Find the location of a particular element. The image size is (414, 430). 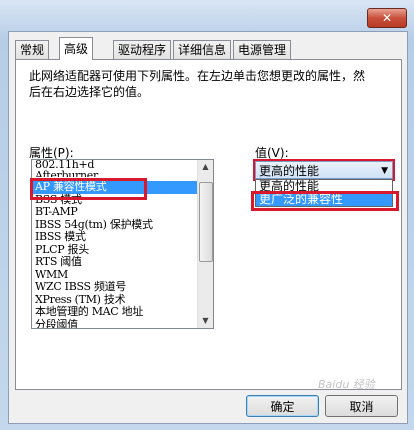

listbox-scrollbar: ▲ ▼ is located at coordinates (205, 244).